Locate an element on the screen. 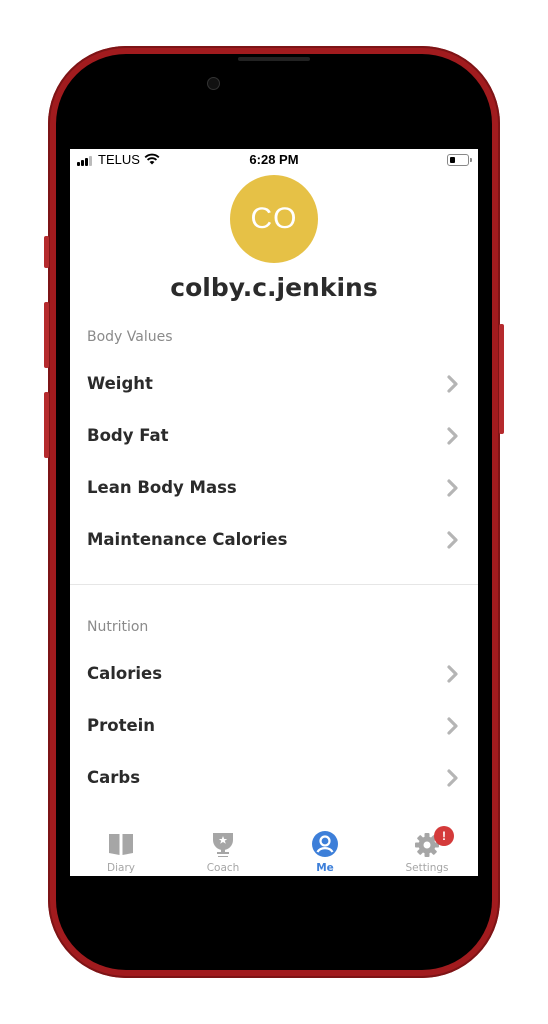 This screenshot has width=548, height=1024. list-item-body-fat: Body Fat is located at coordinates (274, 436).